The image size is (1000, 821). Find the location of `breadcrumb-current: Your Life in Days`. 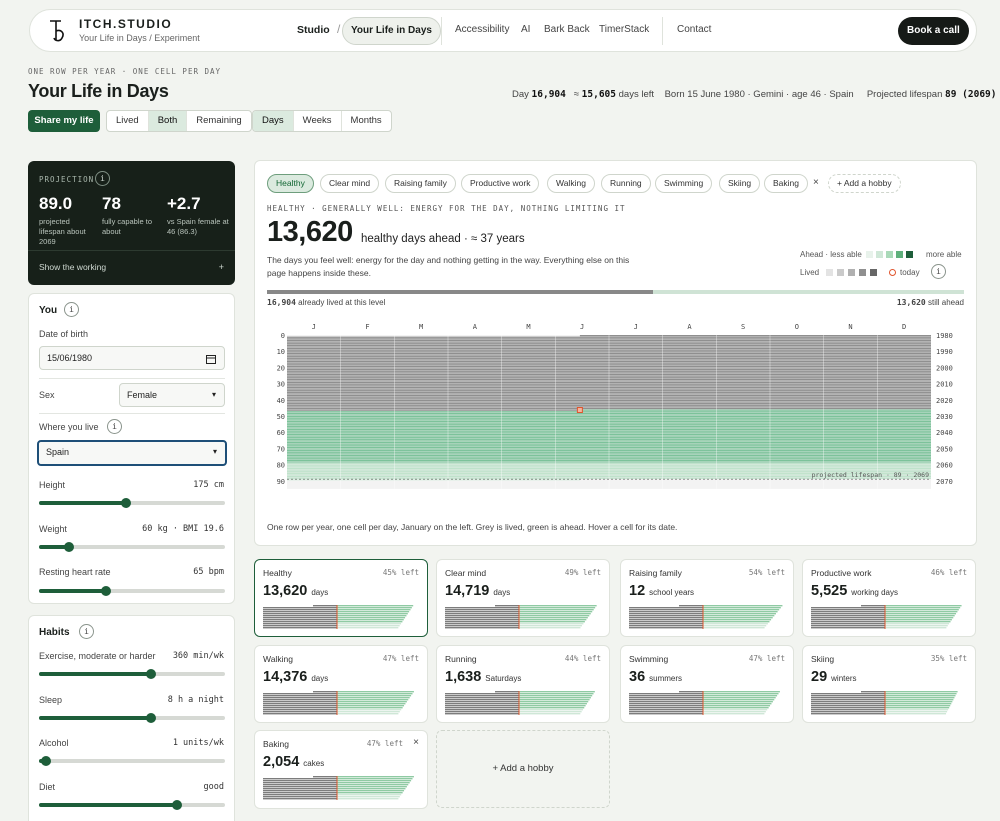

breadcrumb-current: Your Life in Days is located at coordinates (391, 31).